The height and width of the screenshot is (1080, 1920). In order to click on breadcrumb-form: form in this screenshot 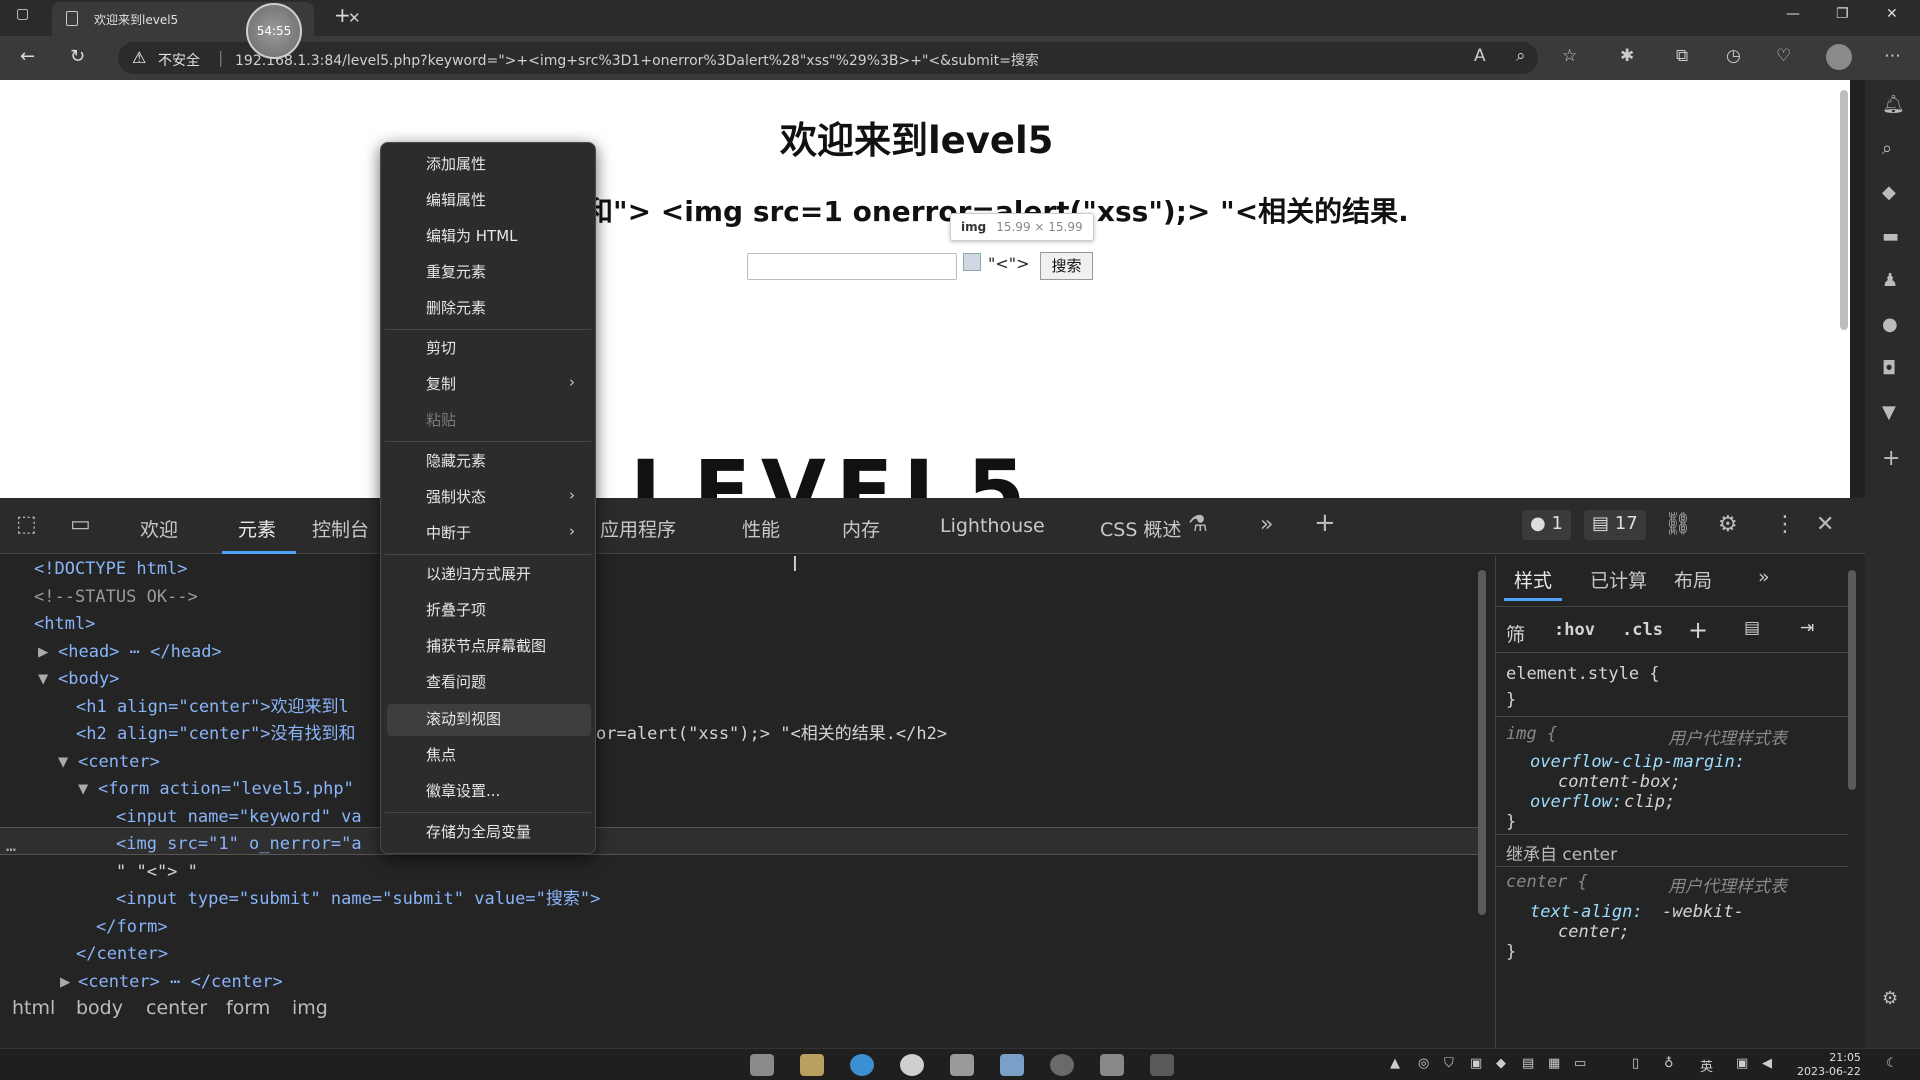, I will do `click(248, 1008)`.